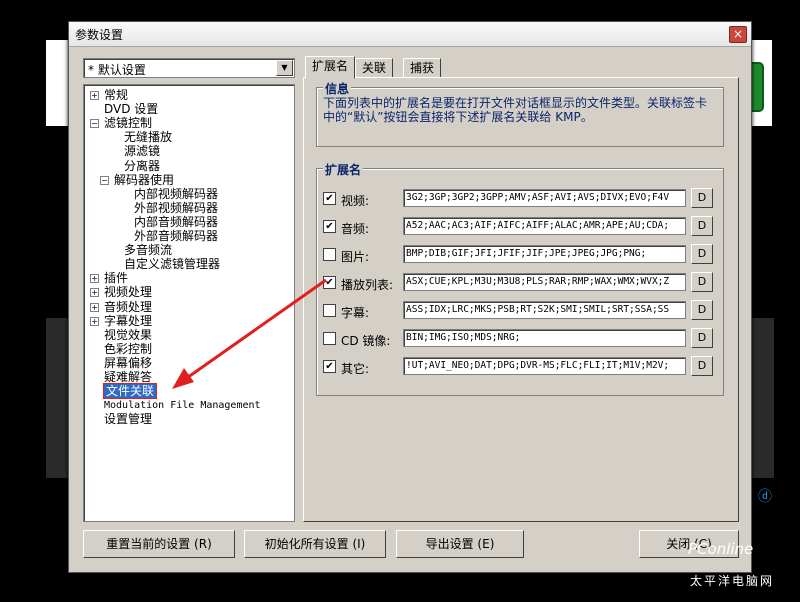 The width and height of the screenshot is (800, 602). Describe the element at coordinates (128, 348) in the screenshot. I see `tree-item-label: 色彩控制` at that location.